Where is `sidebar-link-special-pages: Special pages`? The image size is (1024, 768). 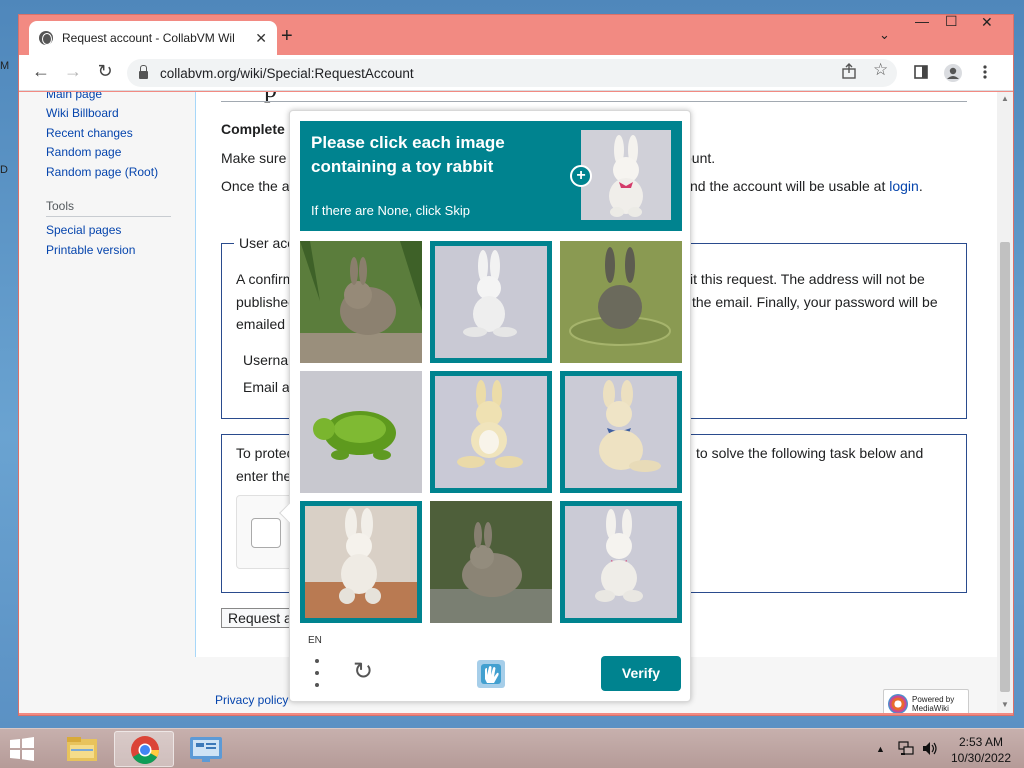 sidebar-link-special-pages: Special pages is located at coordinates (83, 230).